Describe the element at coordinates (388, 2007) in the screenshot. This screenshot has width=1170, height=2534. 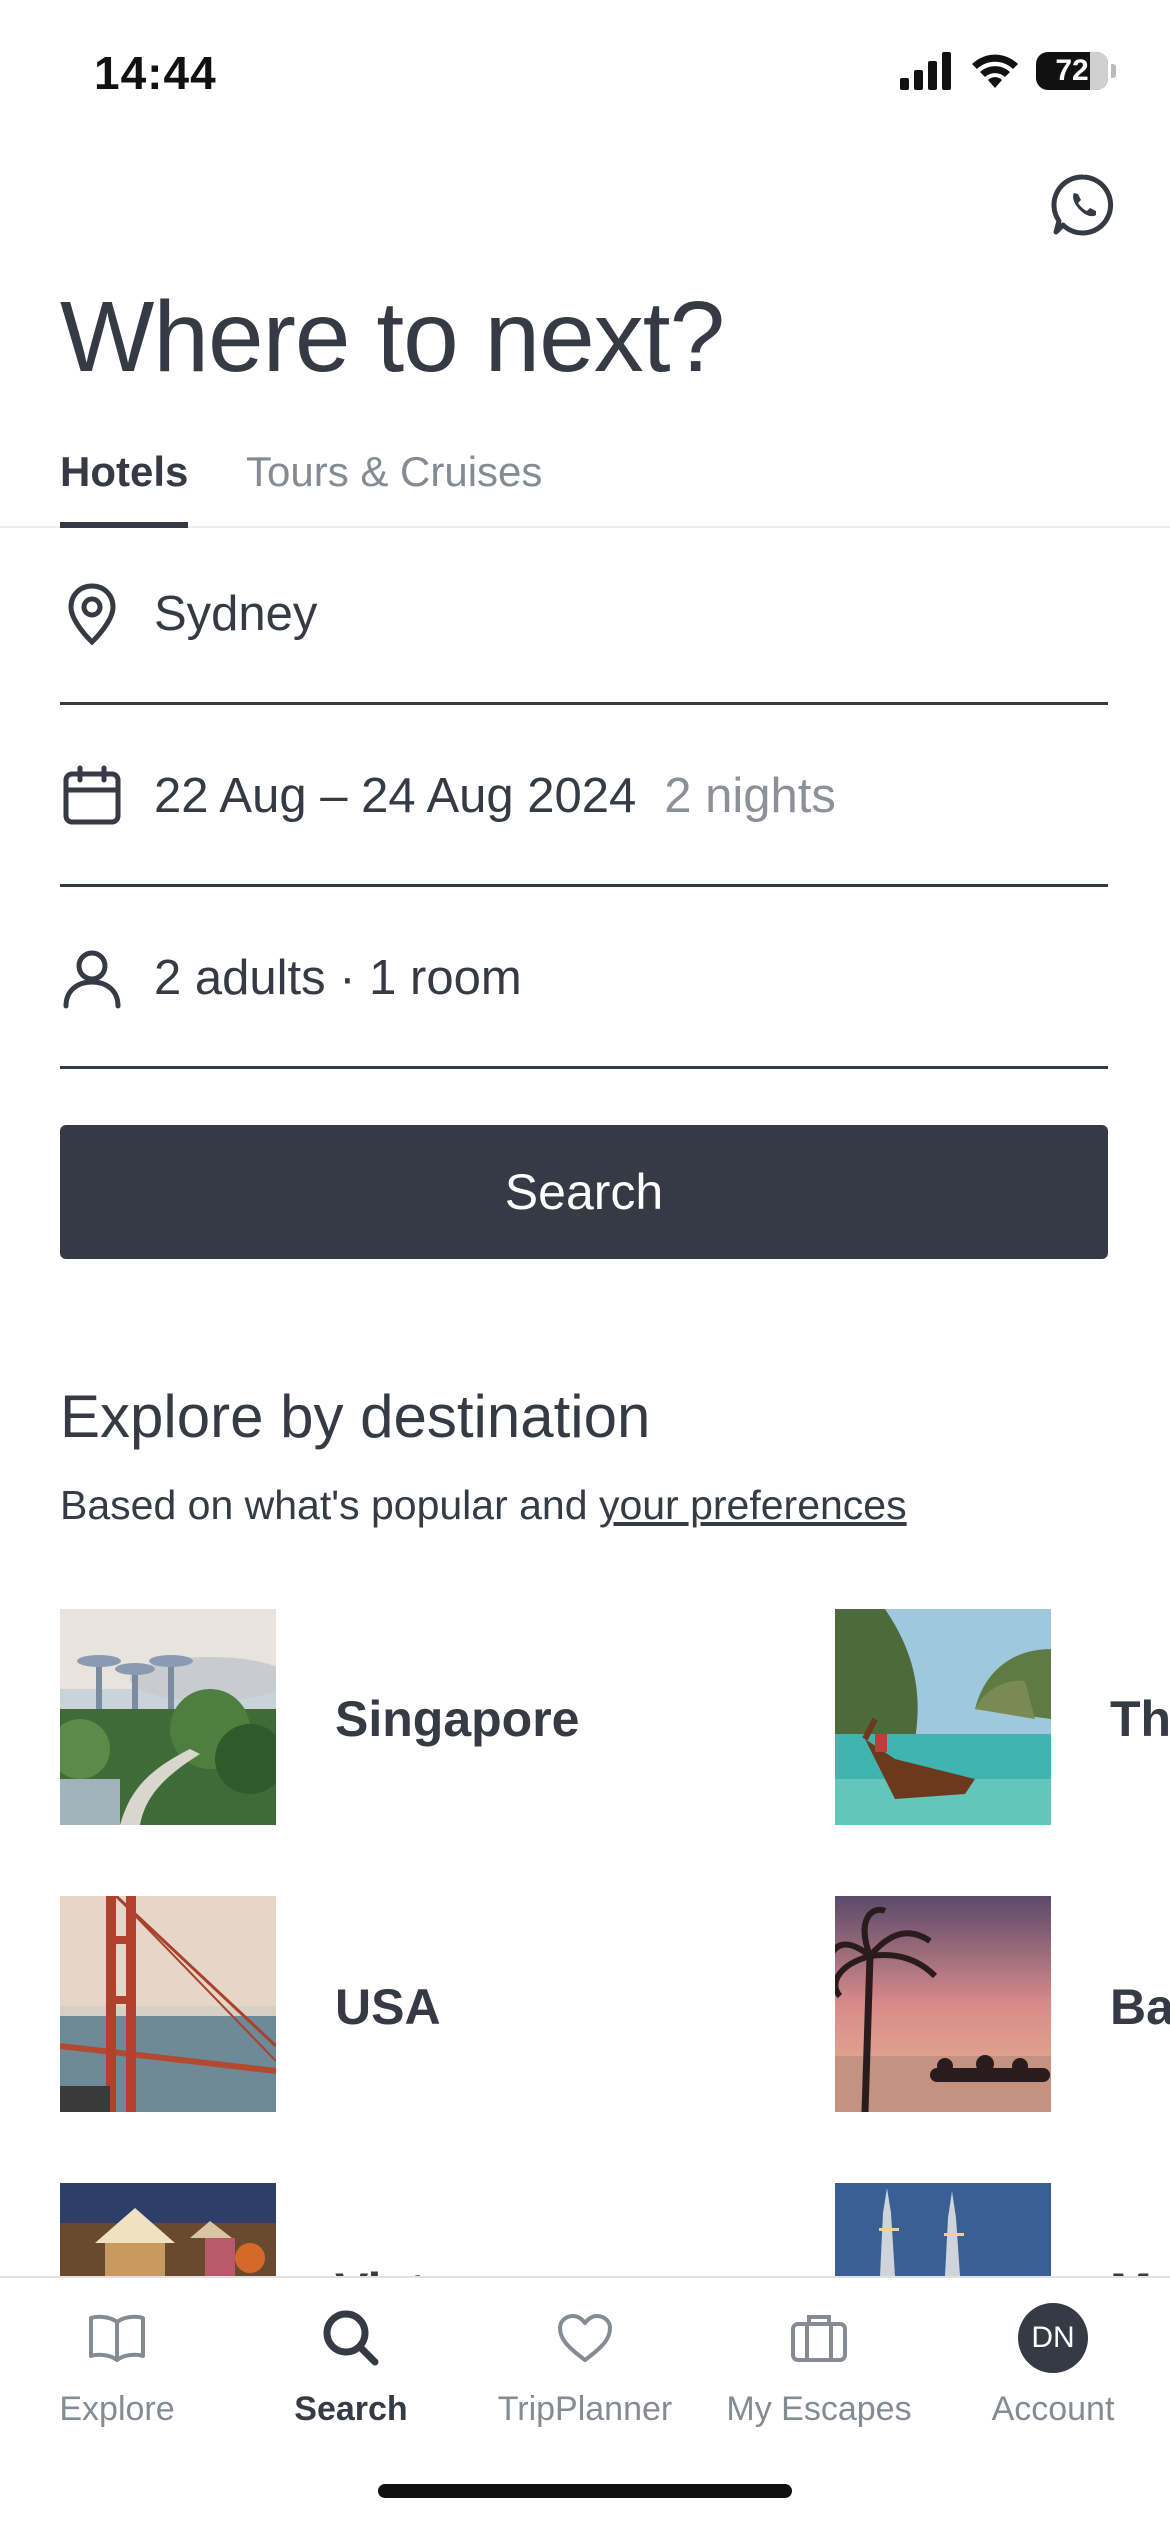
I see `destination-name: USA` at that location.